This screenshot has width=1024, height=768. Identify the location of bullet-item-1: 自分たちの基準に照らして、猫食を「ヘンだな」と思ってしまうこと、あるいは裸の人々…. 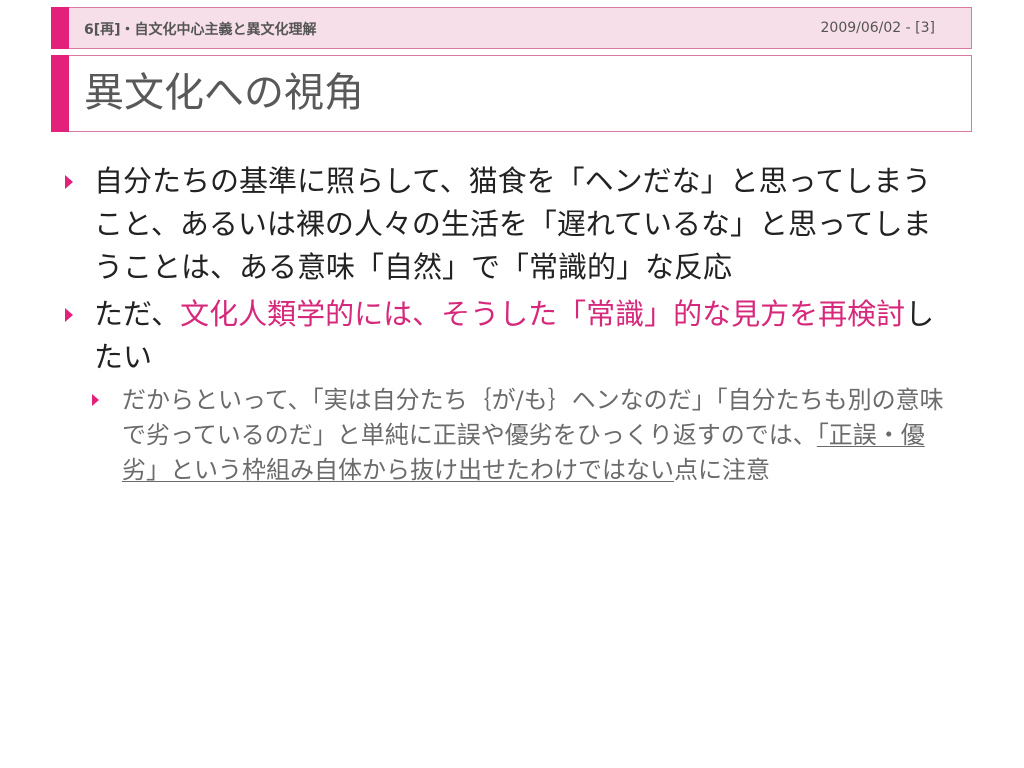
(510, 224).